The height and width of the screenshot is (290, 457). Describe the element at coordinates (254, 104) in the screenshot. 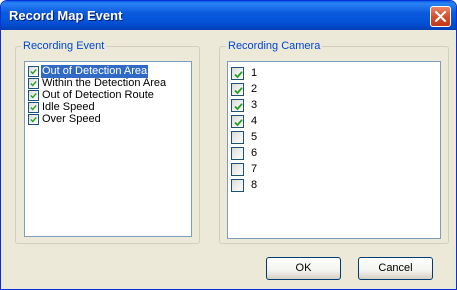

I see `camera-label: 3` at that location.